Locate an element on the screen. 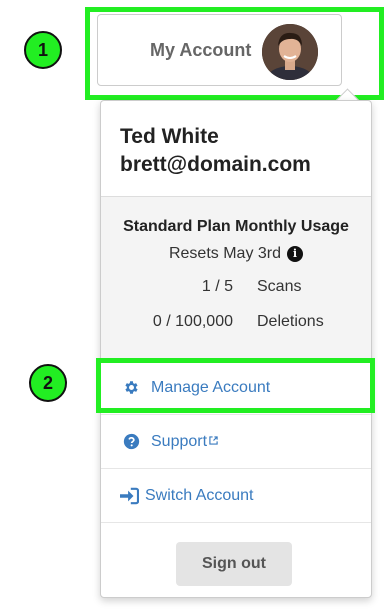 This screenshot has width=388, height=614. usage-label: Deletions is located at coordinates (290, 321).